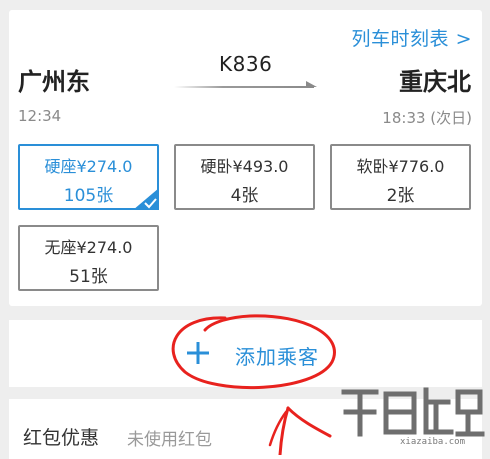 This screenshot has height=459, width=490. I want to click on depart-time: 12:34, so click(40, 116).